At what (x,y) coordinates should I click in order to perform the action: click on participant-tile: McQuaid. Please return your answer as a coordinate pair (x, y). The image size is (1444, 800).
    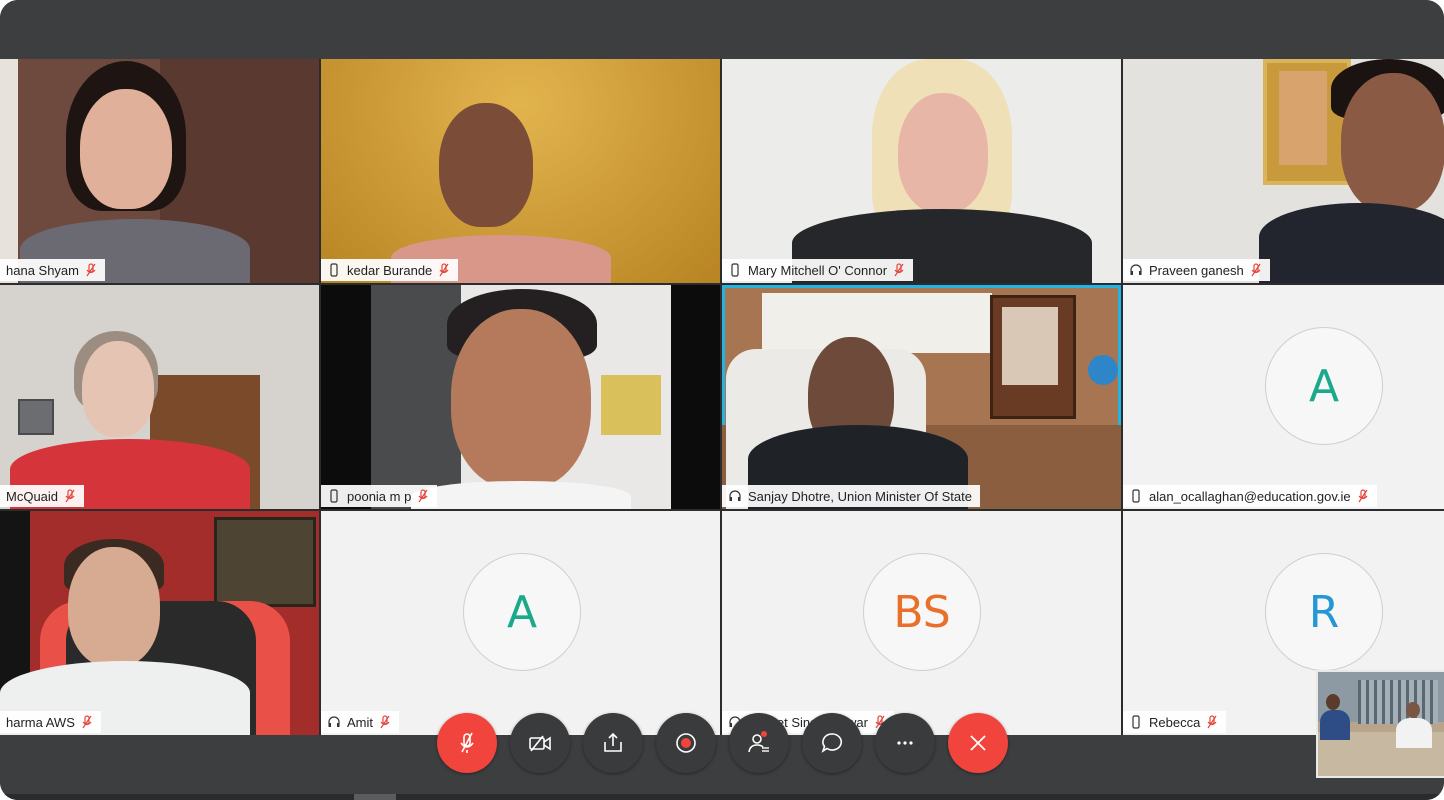
    Looking at the image, I should click on (159, 397).